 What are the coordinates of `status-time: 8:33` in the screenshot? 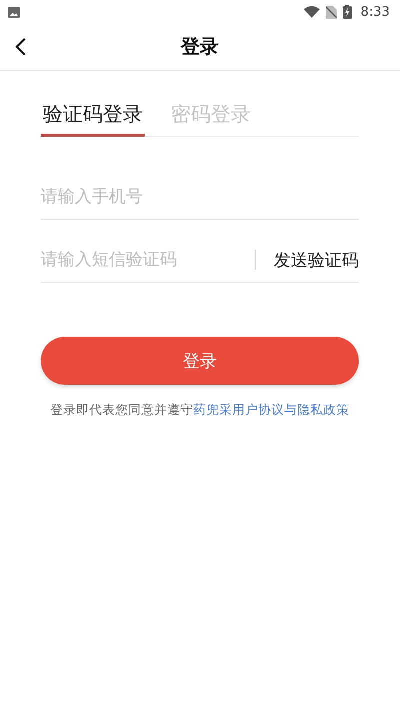 It's located at (375, 12).